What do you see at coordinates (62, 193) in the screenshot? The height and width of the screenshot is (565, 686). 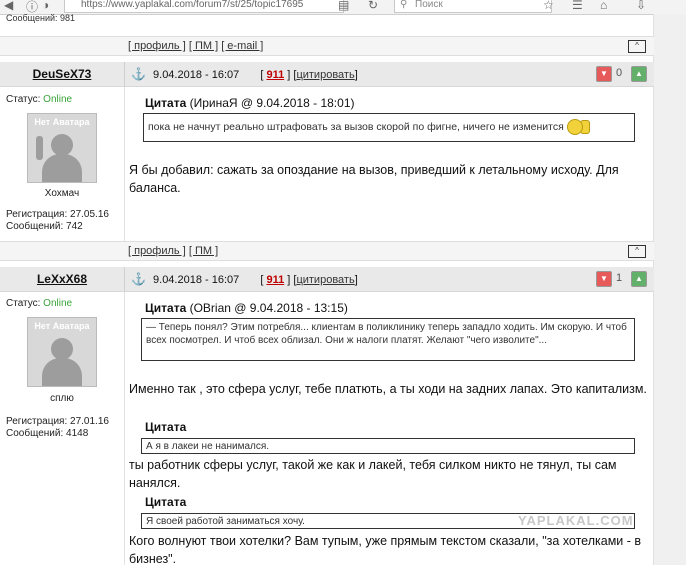 I see `user-rank: Хохмач` at bounding box center [62, 193].